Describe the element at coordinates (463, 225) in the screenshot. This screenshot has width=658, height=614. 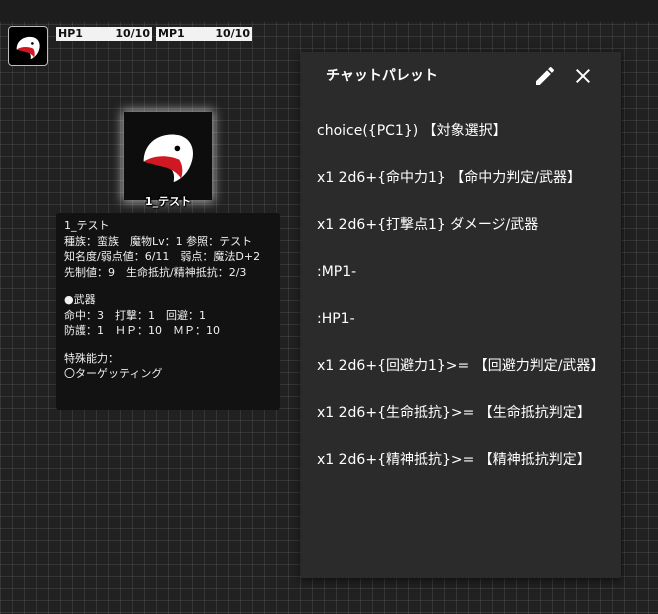
I see `palette-command: x1 2d6+{打撃点1} ダメージ/武器` at that location.